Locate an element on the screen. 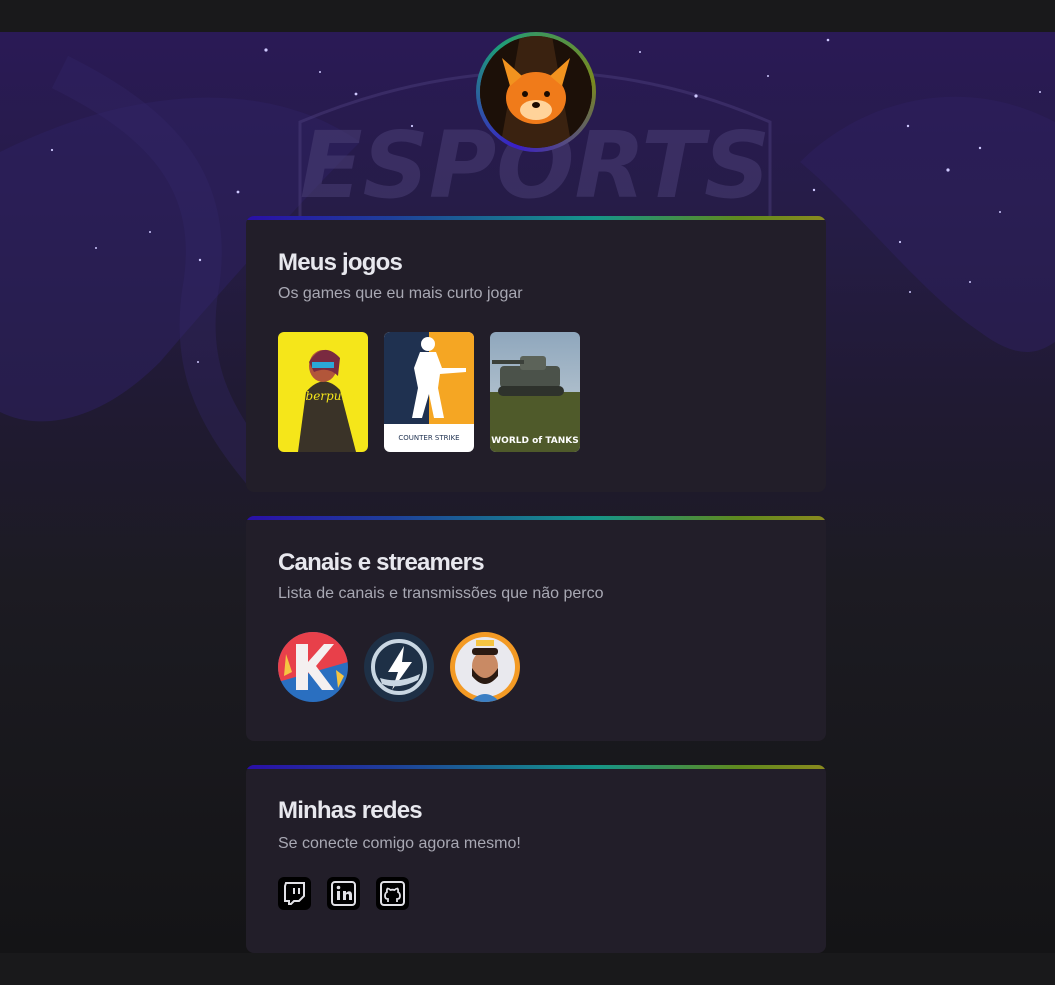 This screenshot has height=985, width=1055. linkedin-link is located at coordinates (343, 893).